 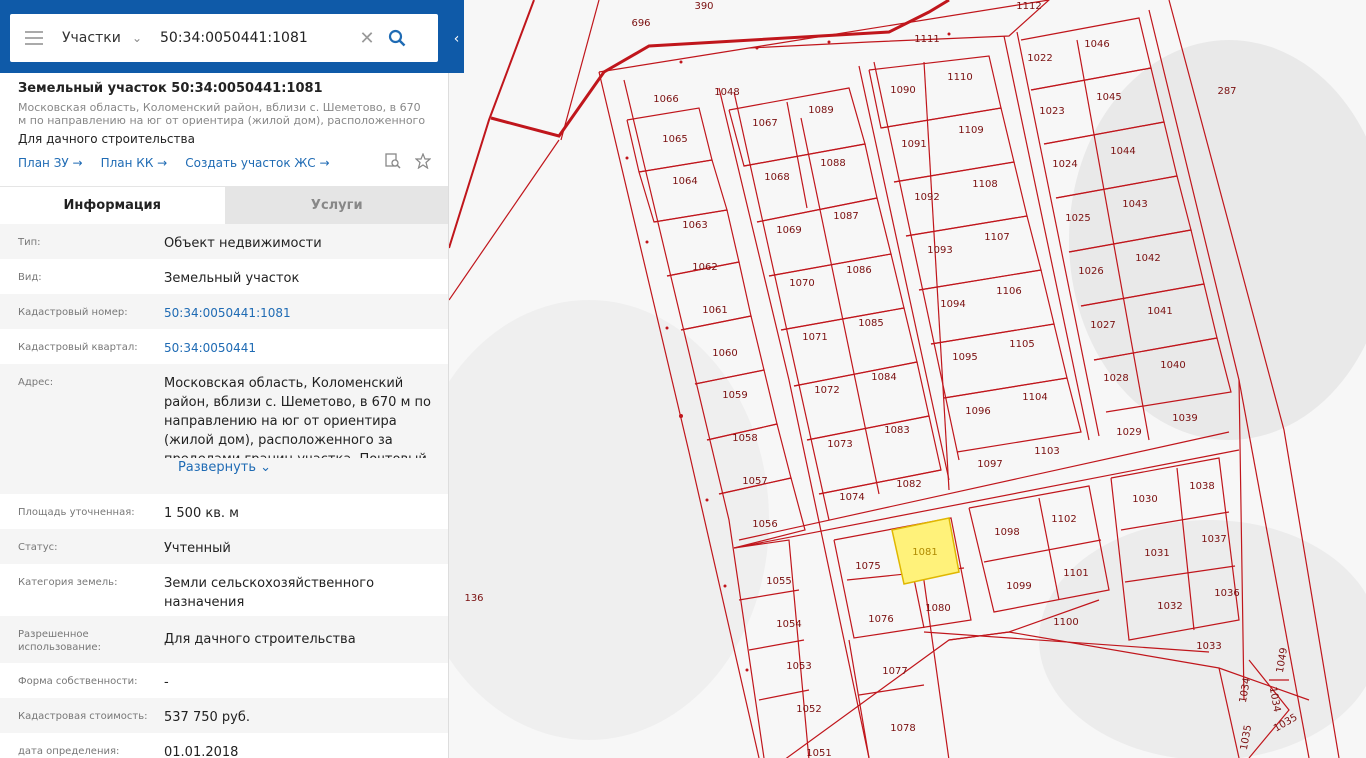 I want to click on parcel-label-1082: 1082, so click(x=908, y=484).